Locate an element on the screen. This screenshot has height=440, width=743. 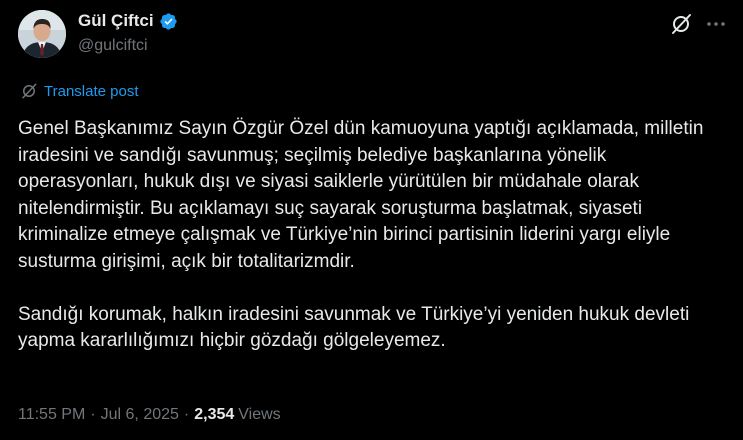
author-display-name: Gül Çiftci is located at coordinates (116, 21).